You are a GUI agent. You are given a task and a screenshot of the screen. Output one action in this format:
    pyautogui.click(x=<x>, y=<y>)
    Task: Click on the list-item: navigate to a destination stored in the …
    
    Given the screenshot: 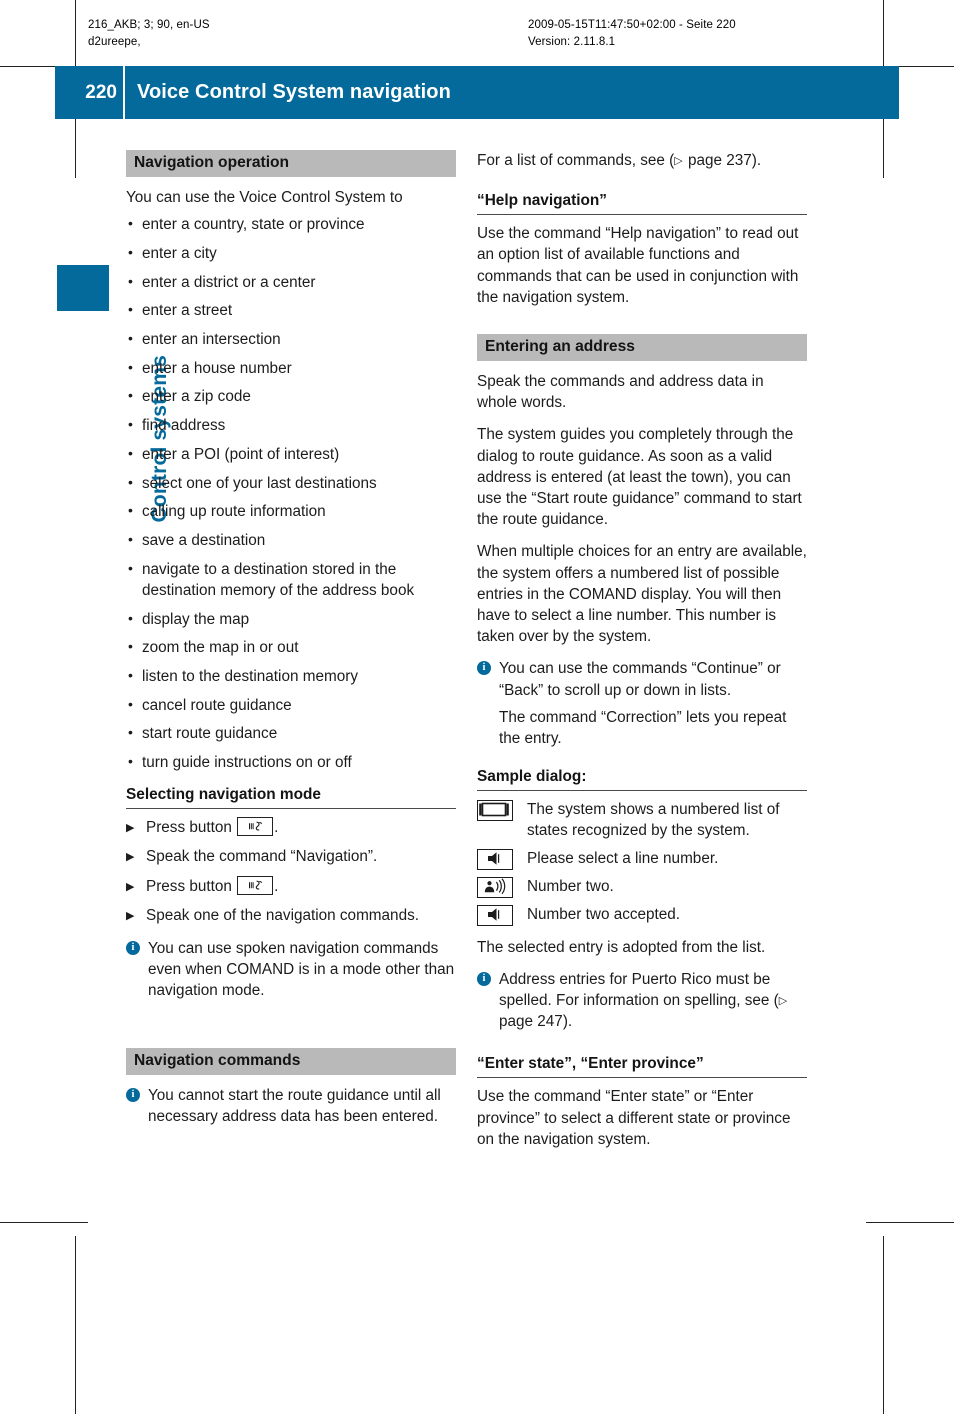 What is the action you would take?
    pyautogui.click(x=291, y=579)
    